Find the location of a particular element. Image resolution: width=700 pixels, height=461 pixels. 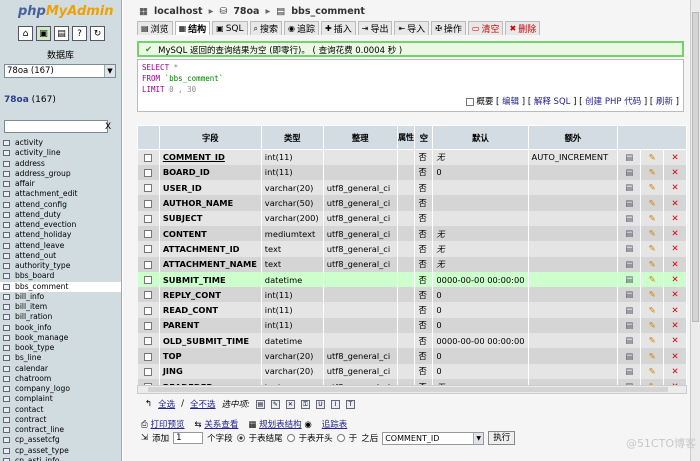

tab-operations: ✠ 操作 is located at coordinates (448, 28).